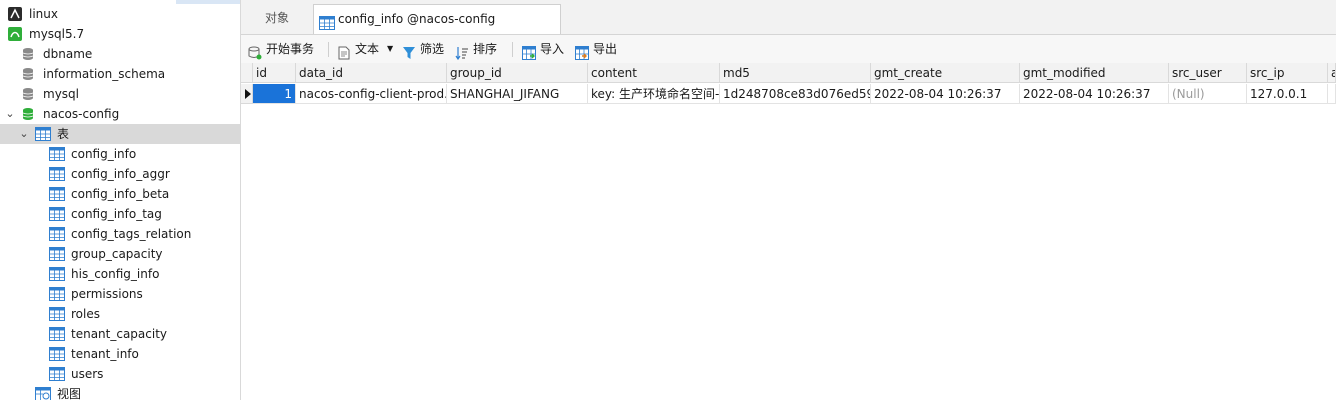 This screenshot has width=1336, height=400. I want to click on tab-objects: 对象, so click(277, 19).